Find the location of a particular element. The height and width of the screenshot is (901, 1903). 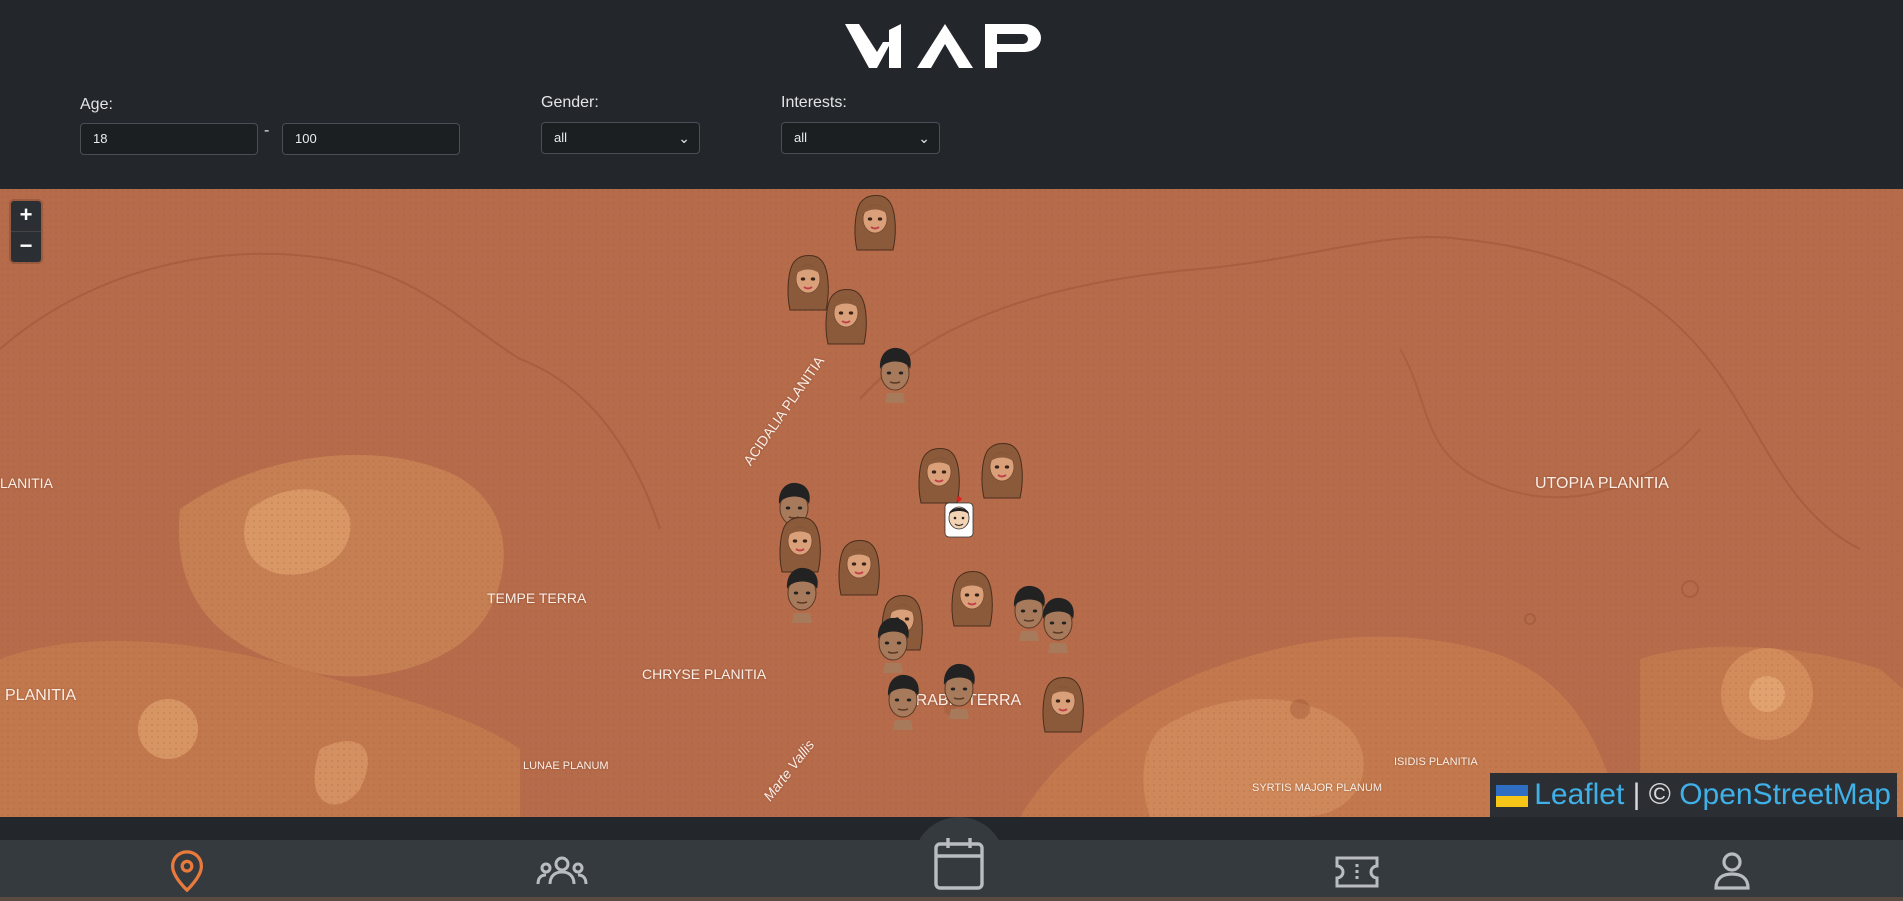

map-label-tempe: TEMPE TERRA is located at coordinates (537, 598).